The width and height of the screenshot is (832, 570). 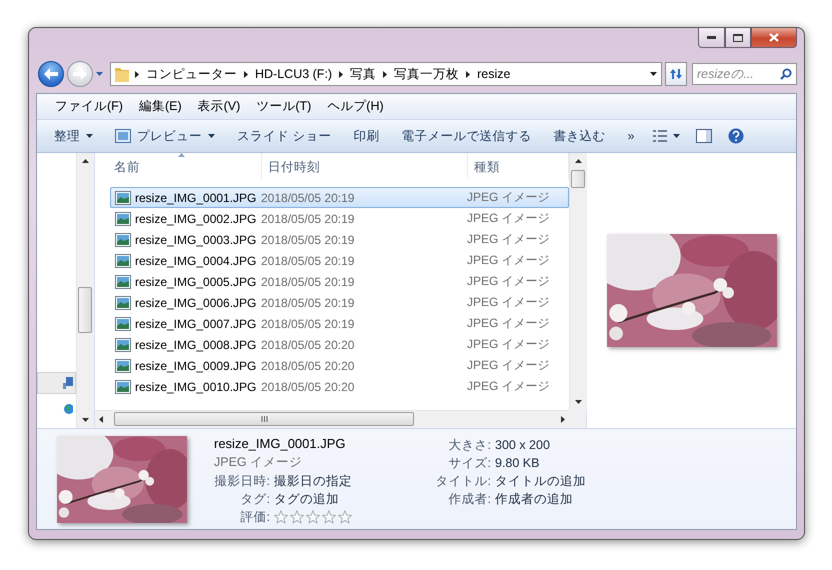 What do you see at coordinates (355, 106) in the screenshot?
I see `menu-item: ヘルプ(H)` at bounding box center [355, 106].